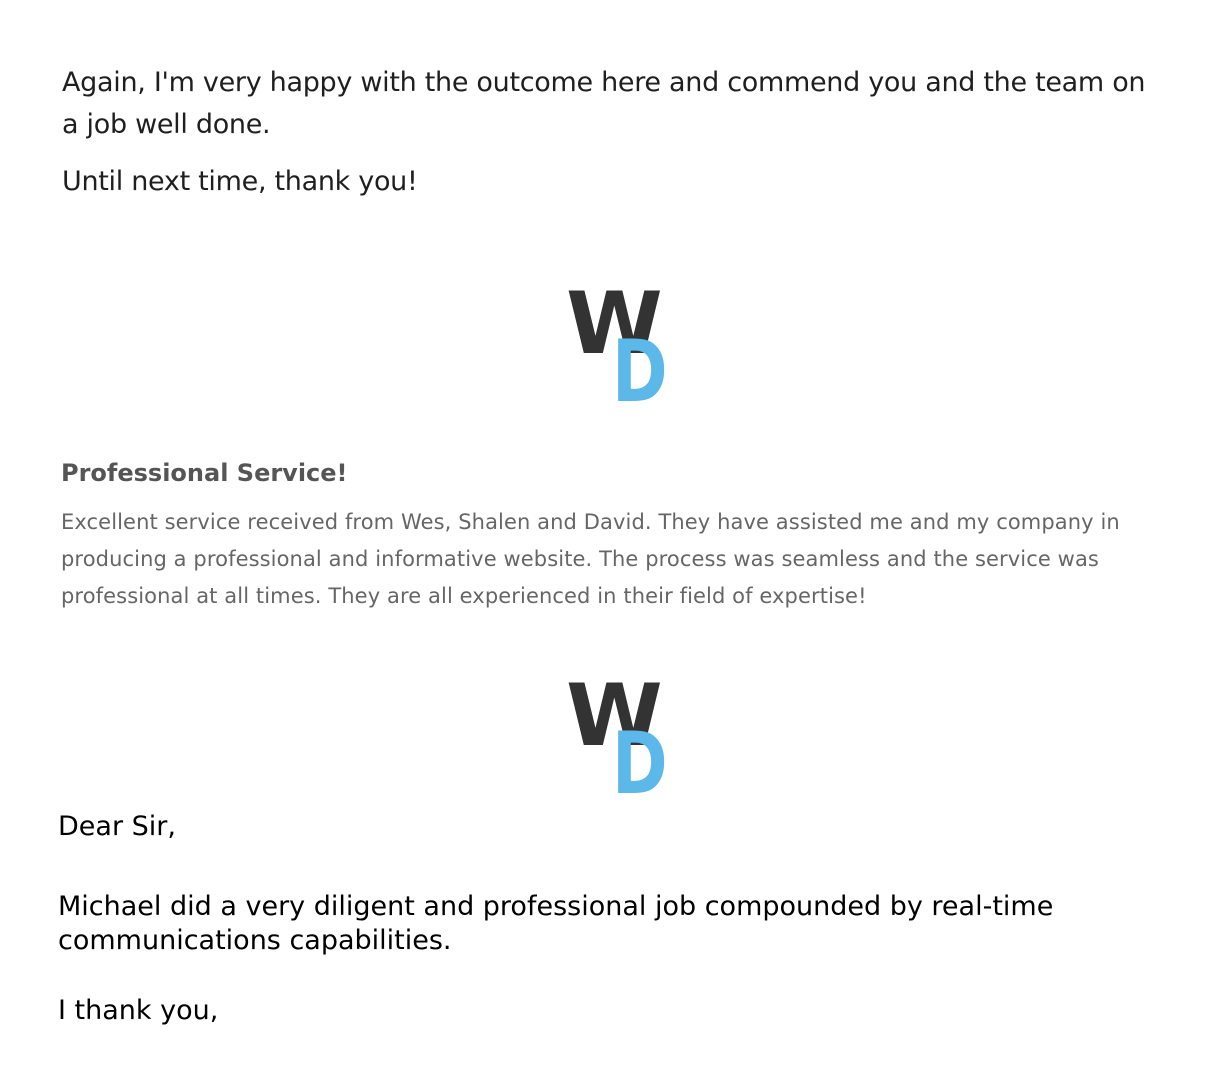  Describe the element at coordinates (138, 1010) in the screenshot. I see `letter-signoff: I thank you,` at that location.